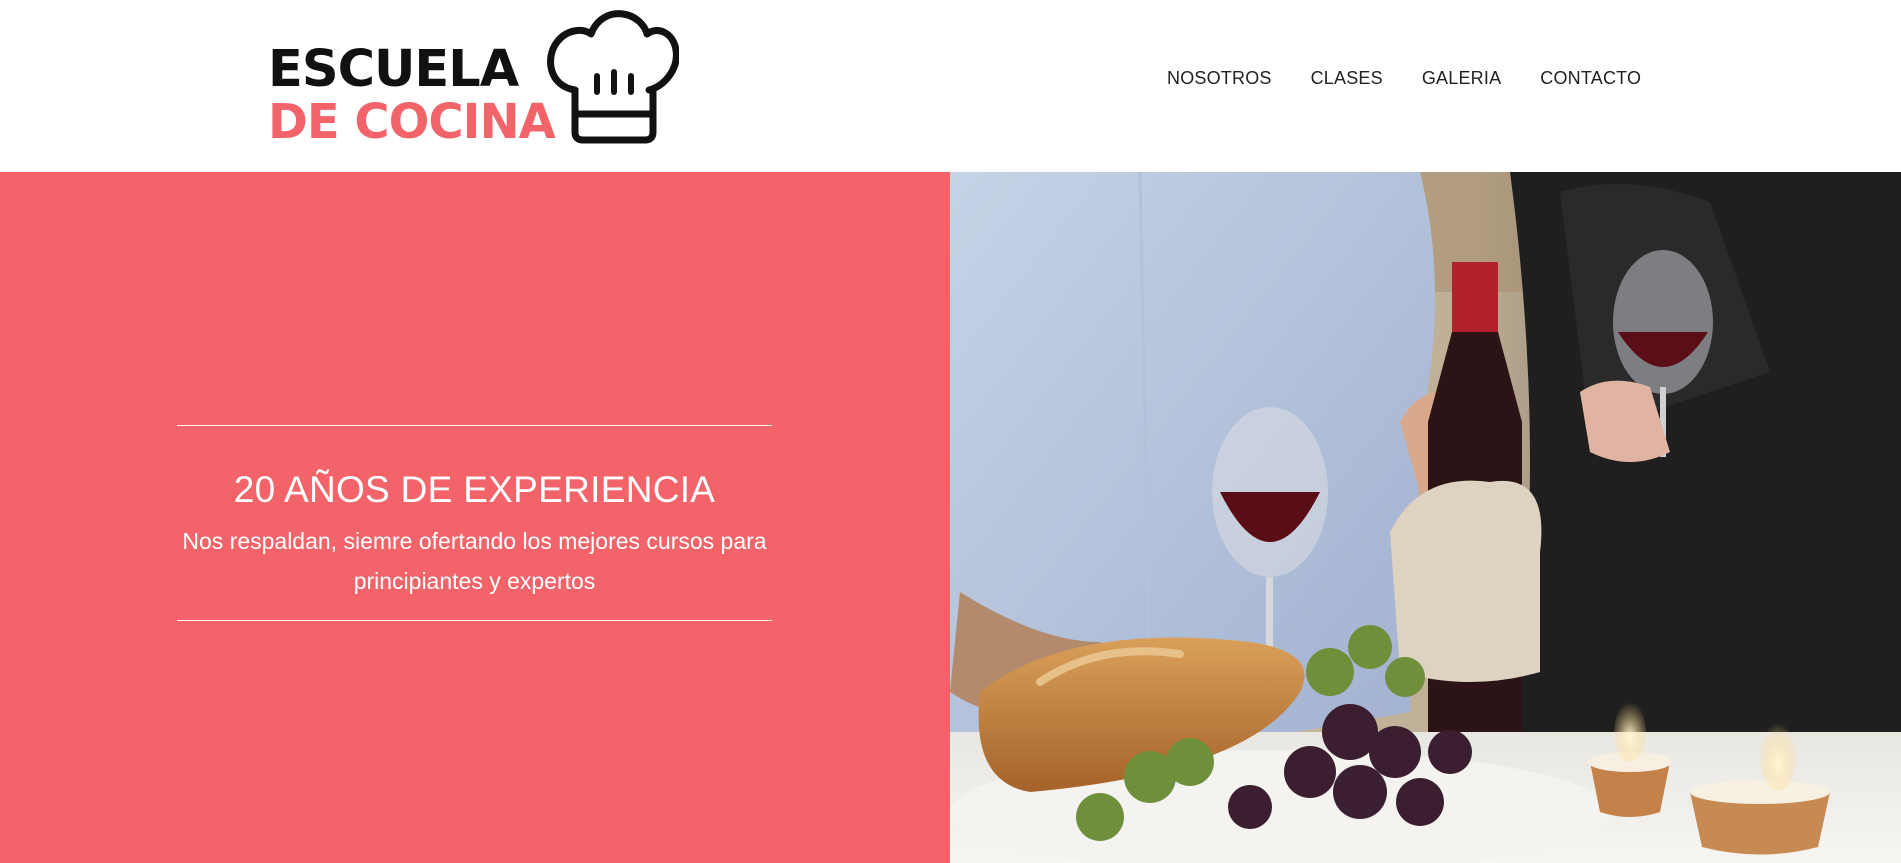 The width and height of the screenshot is (1901, 863). What do you see at coordinates (474, 425) in the screenshot?
I see `hero-divider-top` at bounding box center [474, 425].